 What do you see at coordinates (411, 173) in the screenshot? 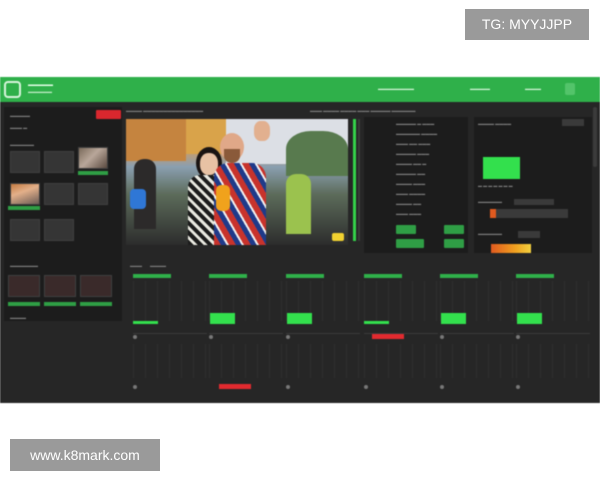
I see `control-row-6-blurred: ▬▬▬▬▬ ▬▬` at bounding box center [411, 173].